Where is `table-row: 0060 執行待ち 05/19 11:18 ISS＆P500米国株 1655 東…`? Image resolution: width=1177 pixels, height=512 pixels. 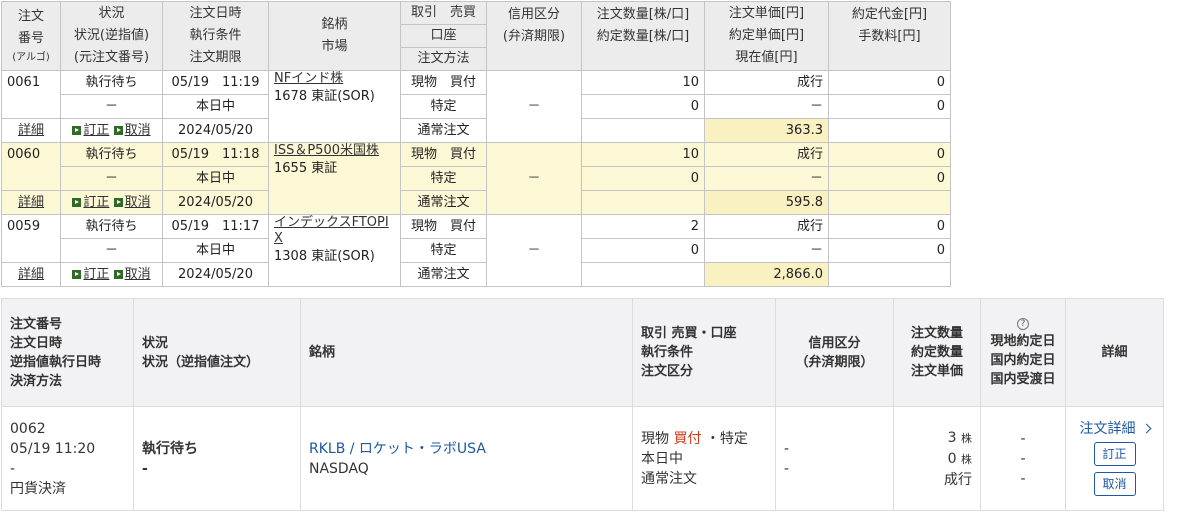
table-row: 0060 執行待ち 05/19 11:18 ISS＆P500米国株 1655 東… is located at coordinates (476, 178).